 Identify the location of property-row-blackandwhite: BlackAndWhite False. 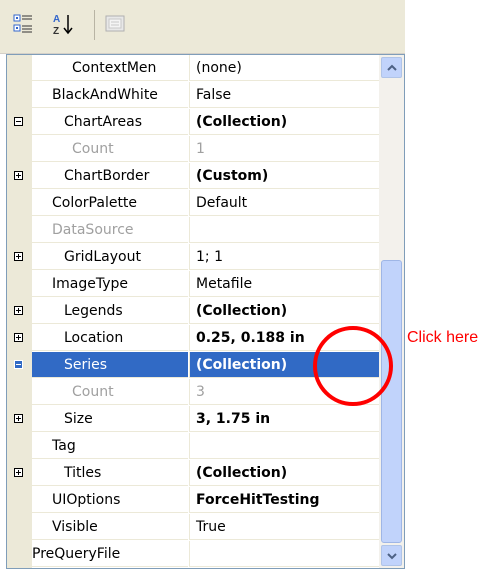
(193, 95).